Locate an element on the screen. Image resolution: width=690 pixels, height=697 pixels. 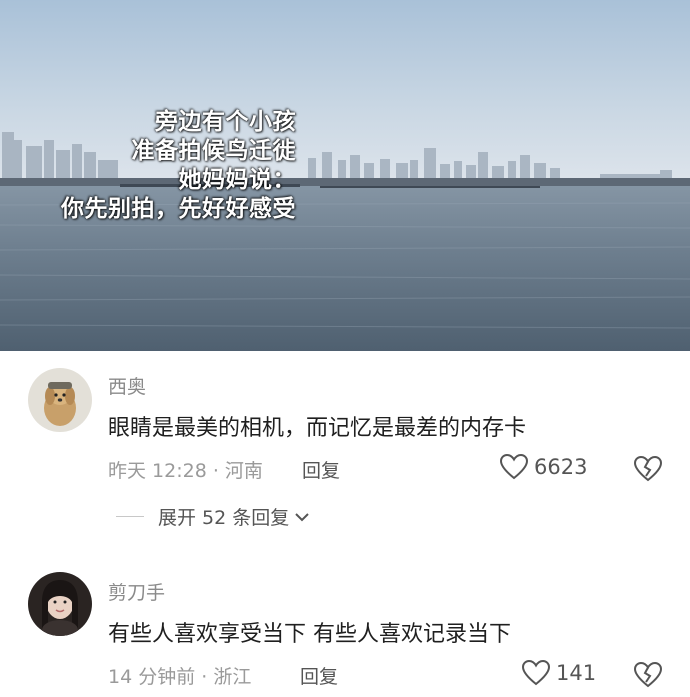
divider is located at coordinates (130, 516).